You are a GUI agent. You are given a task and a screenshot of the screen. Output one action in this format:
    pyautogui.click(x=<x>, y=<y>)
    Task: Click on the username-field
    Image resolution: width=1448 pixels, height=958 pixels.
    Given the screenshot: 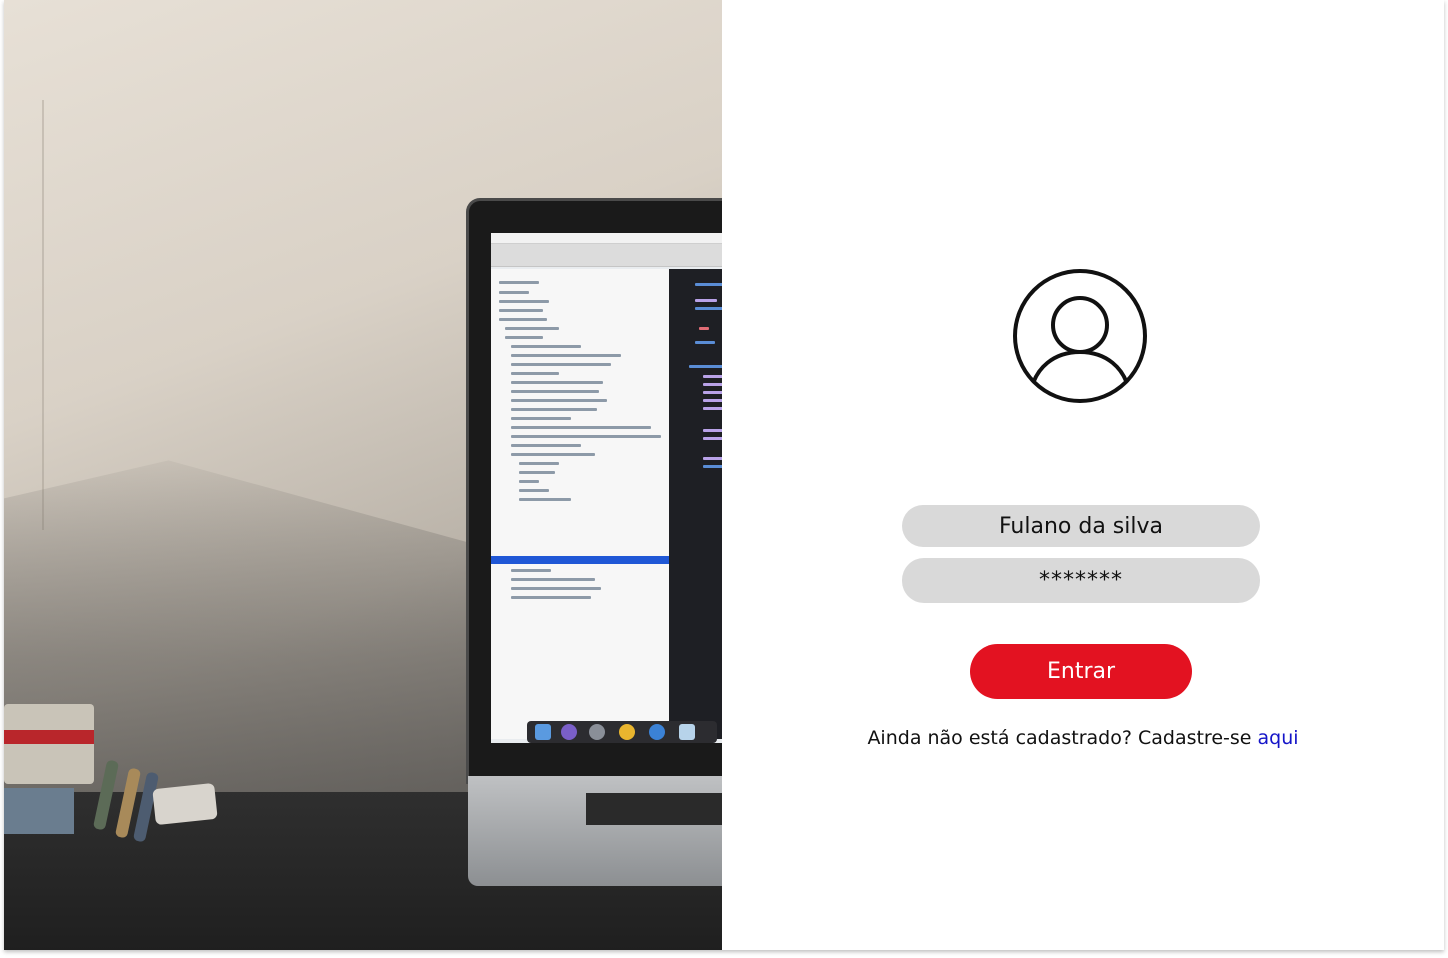 What is the action you would take?
    pyautogui.click(x=1081, y=526)
    